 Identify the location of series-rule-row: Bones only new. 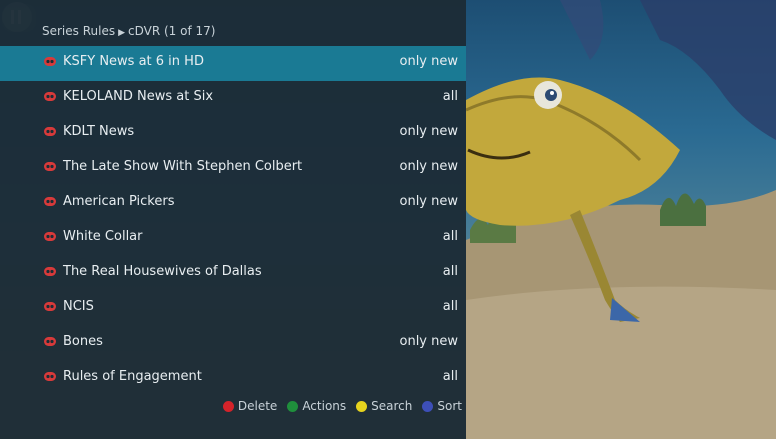
(233, 343).